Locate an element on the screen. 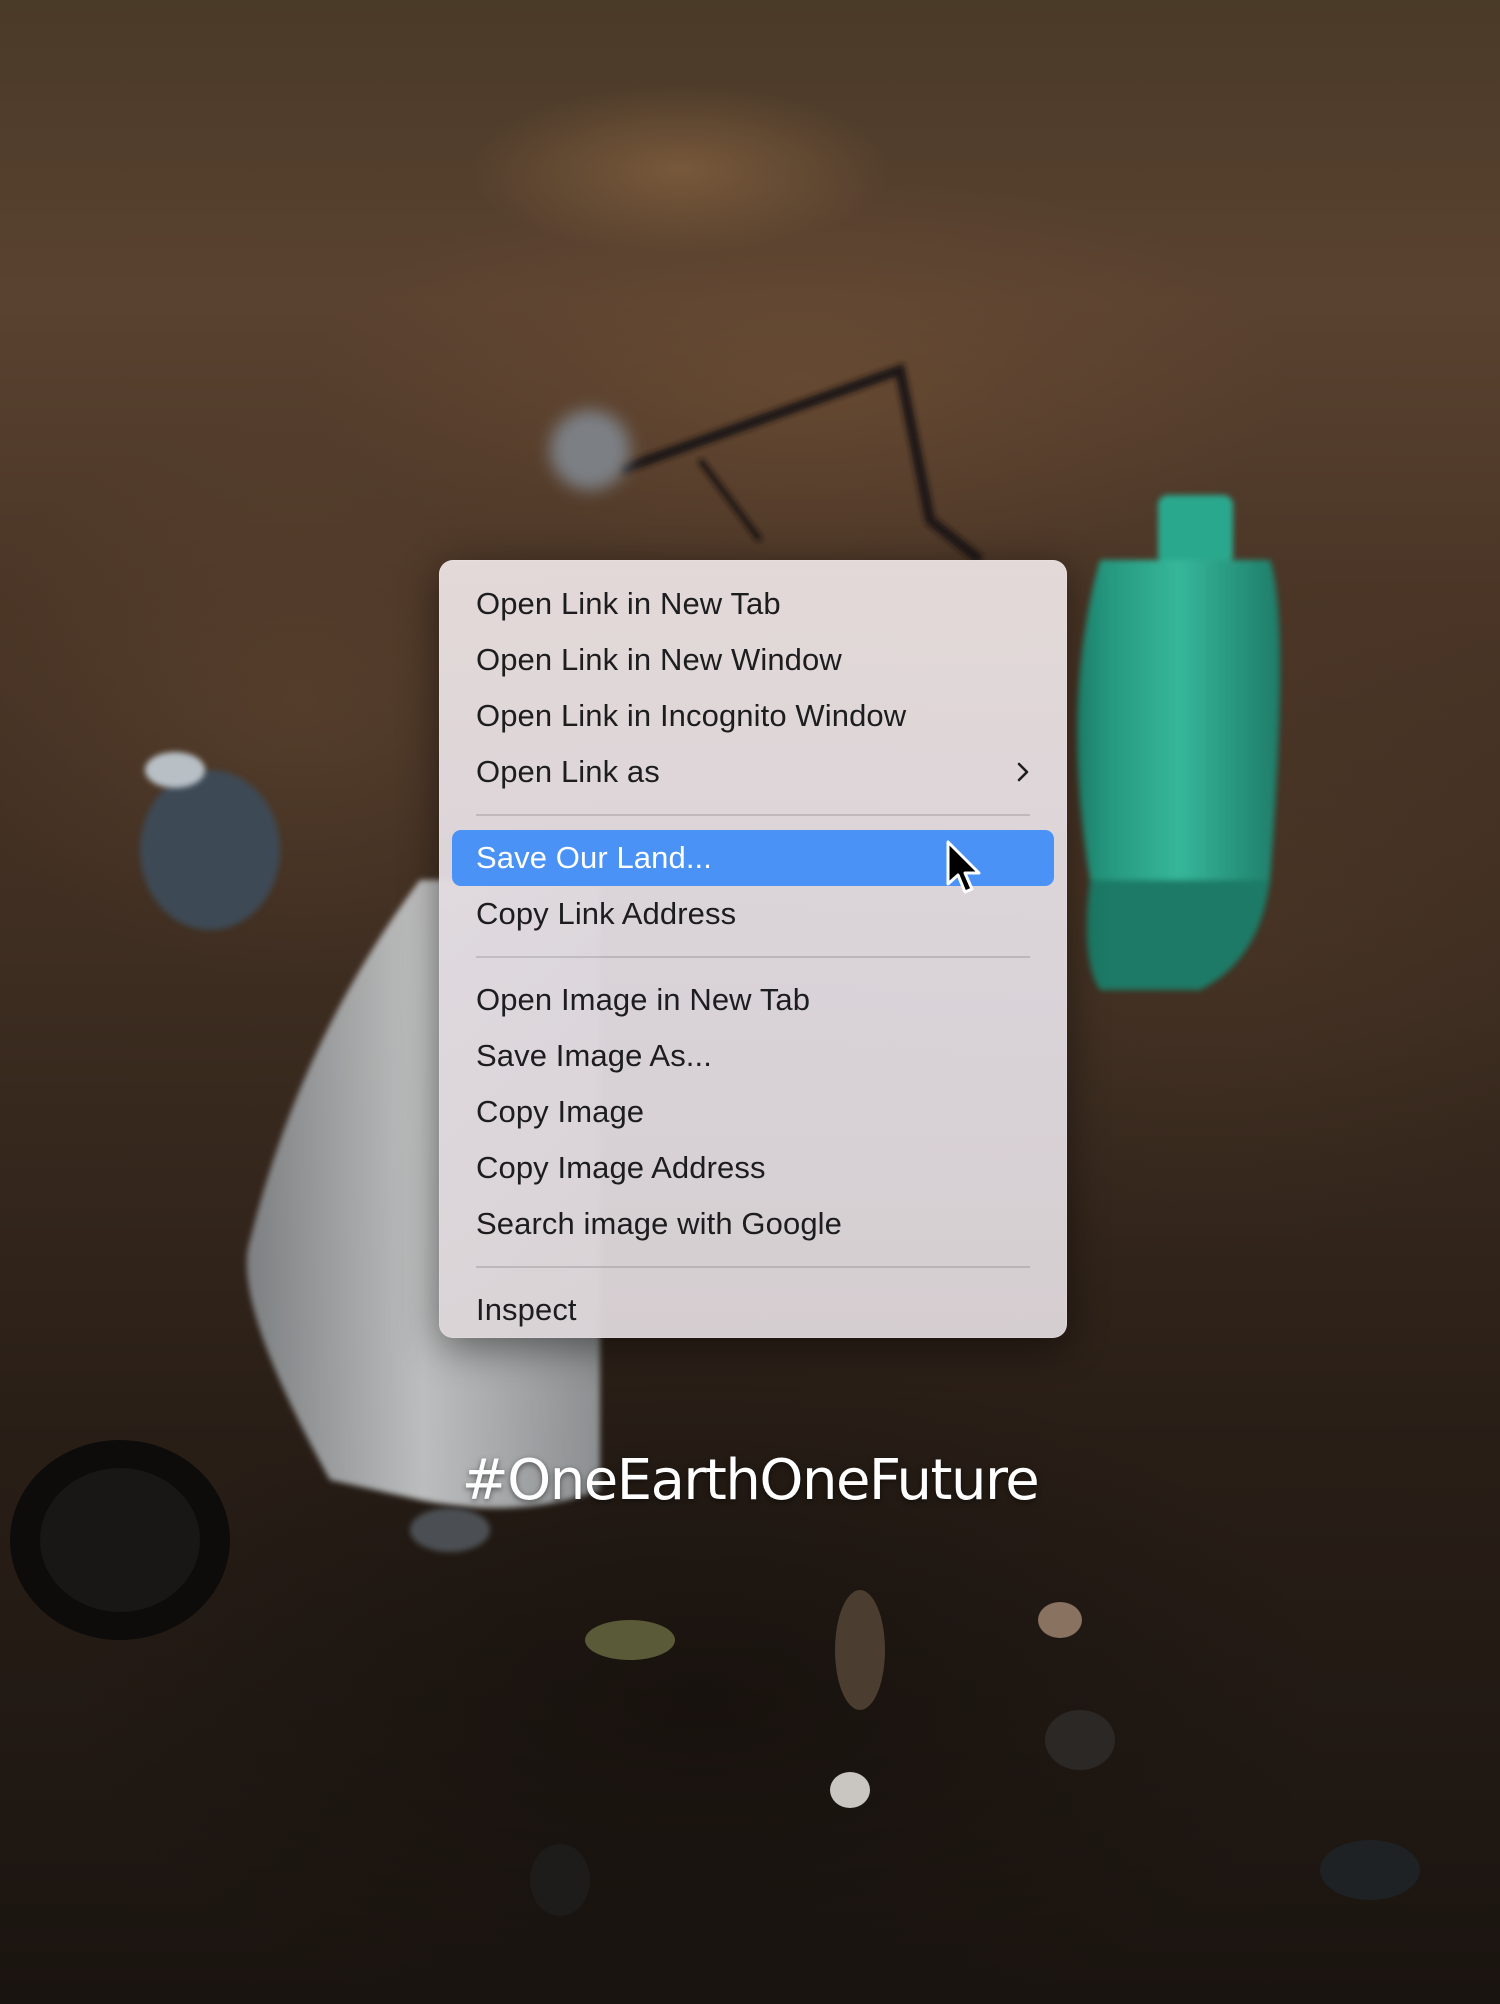 This screenshot has width=1500, height=2004. menu-item-label: Open Link in Incognito Window is located at coordinates (691, 715).